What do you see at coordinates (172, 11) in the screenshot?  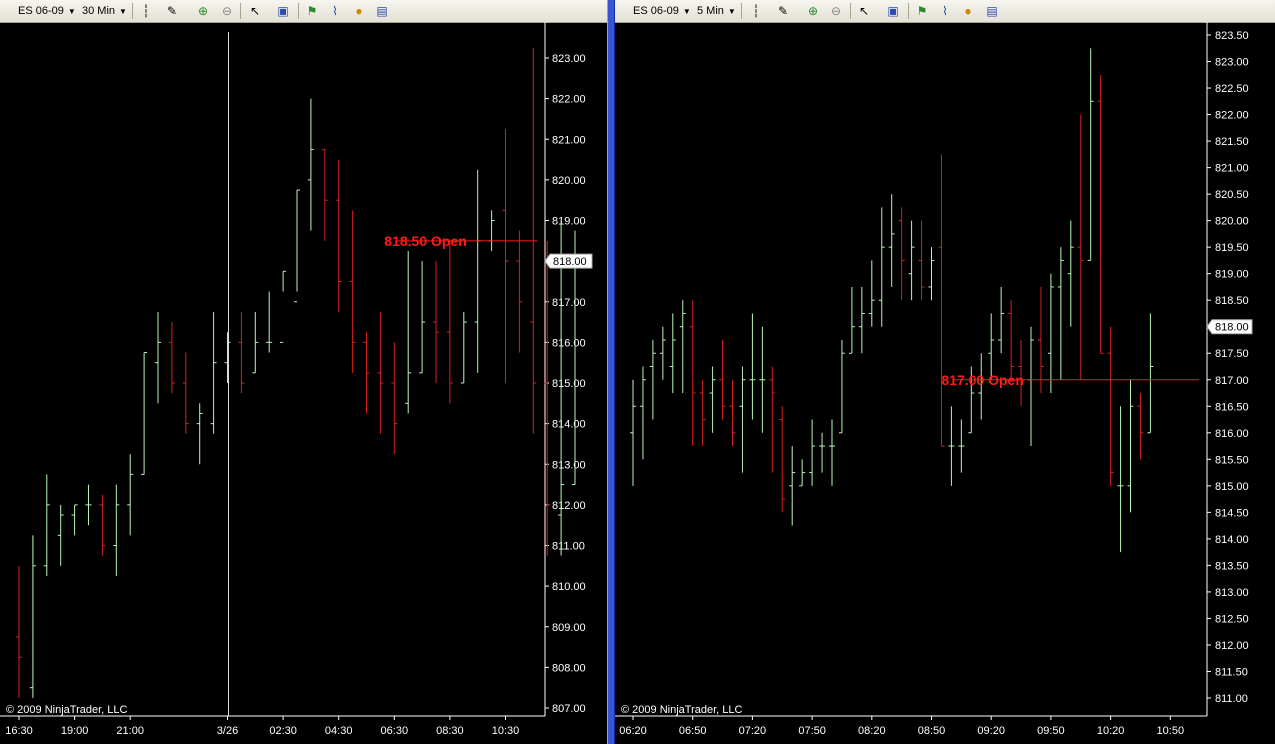 I see `drawing-pencil-icon: ✎` at bounding box center [172, 11].